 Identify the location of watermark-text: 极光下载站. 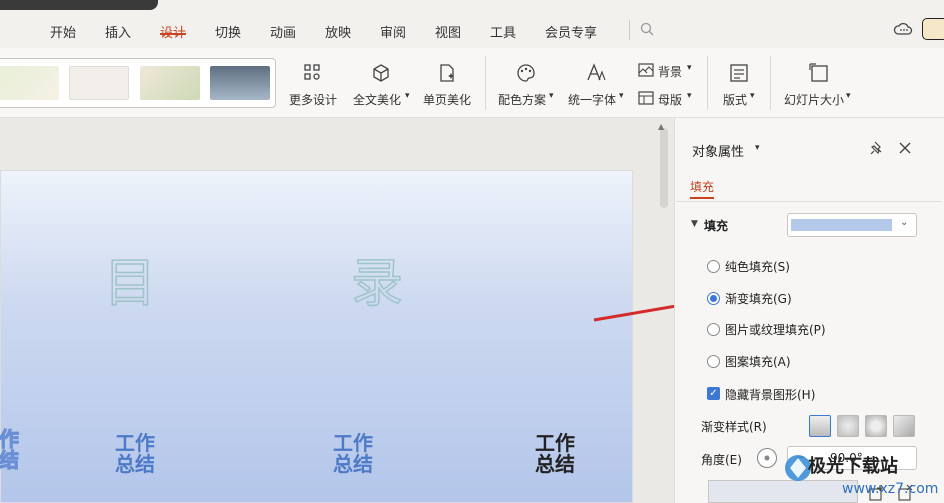
(853, 466).